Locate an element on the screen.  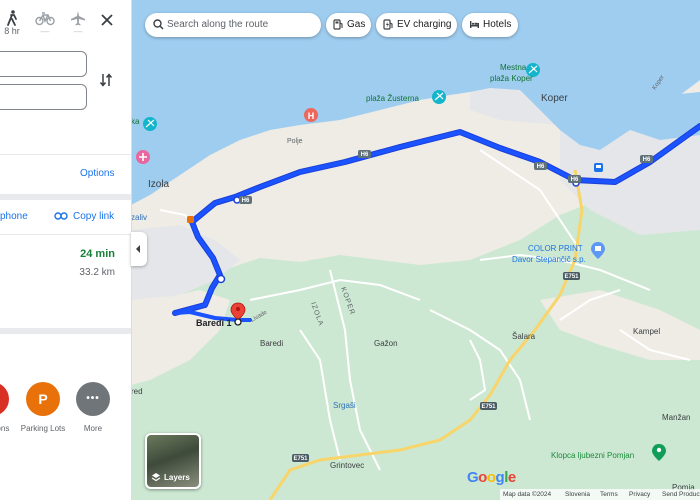
mode-flight: — is located at coordinates (78, 23).